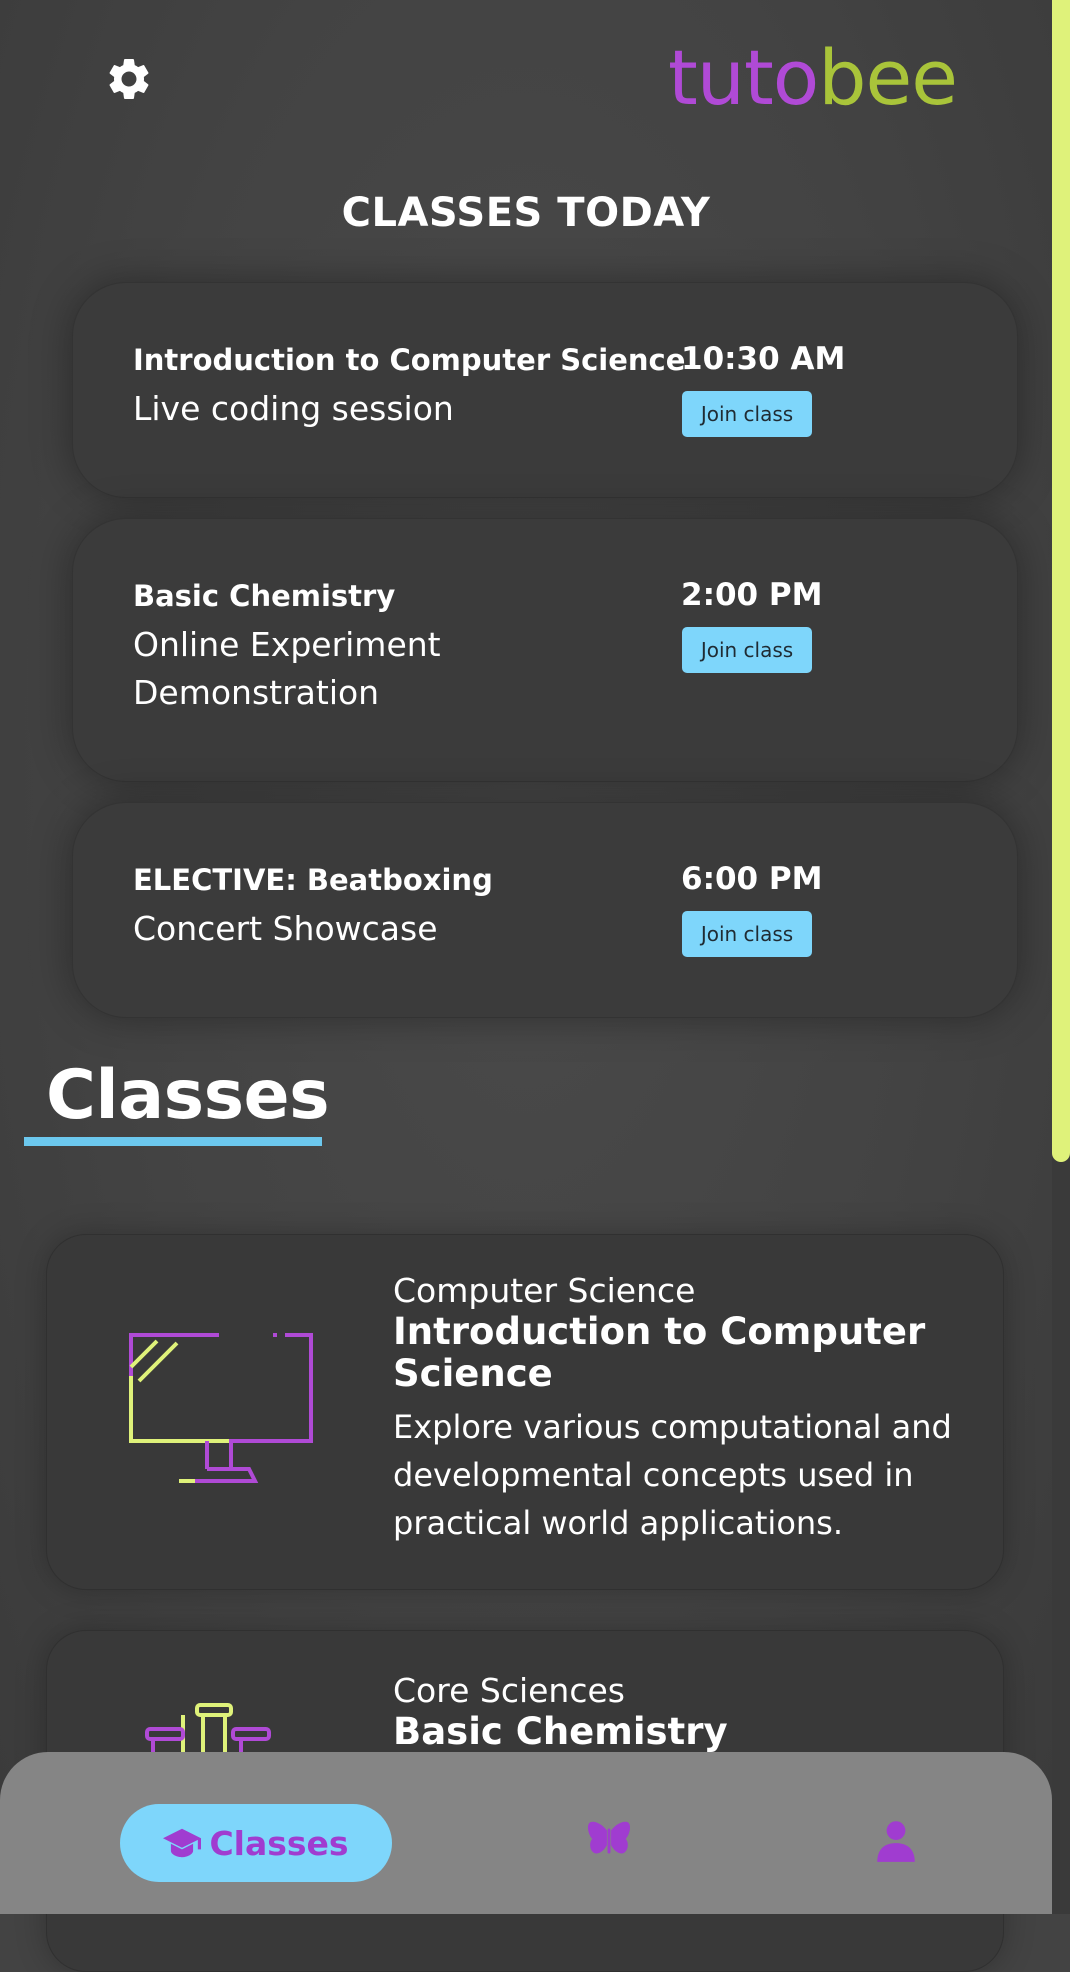 This screenshot has height=1972, width=1070. What do you see at coordinates (1061, 581) in the screenshot?
I see `scrollbar-thumb` at bounding box center [1061, 581].